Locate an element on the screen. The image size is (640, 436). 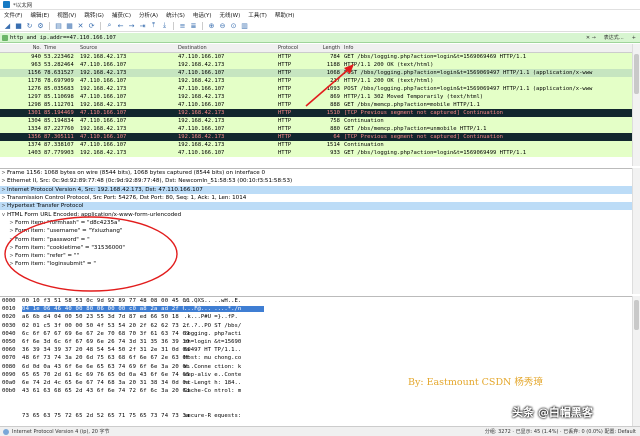
col-length: Length is located at coordinates (333, 48).